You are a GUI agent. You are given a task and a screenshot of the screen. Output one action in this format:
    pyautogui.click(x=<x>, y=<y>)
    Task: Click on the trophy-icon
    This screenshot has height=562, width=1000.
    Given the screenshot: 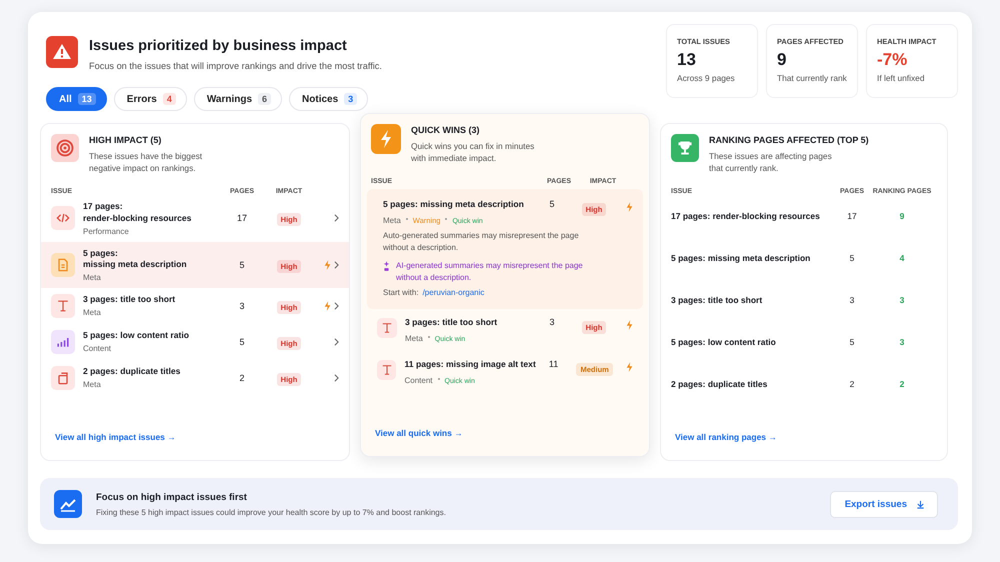 What is the action you would take?
    pyautogui.click(x=685, y=148)
    